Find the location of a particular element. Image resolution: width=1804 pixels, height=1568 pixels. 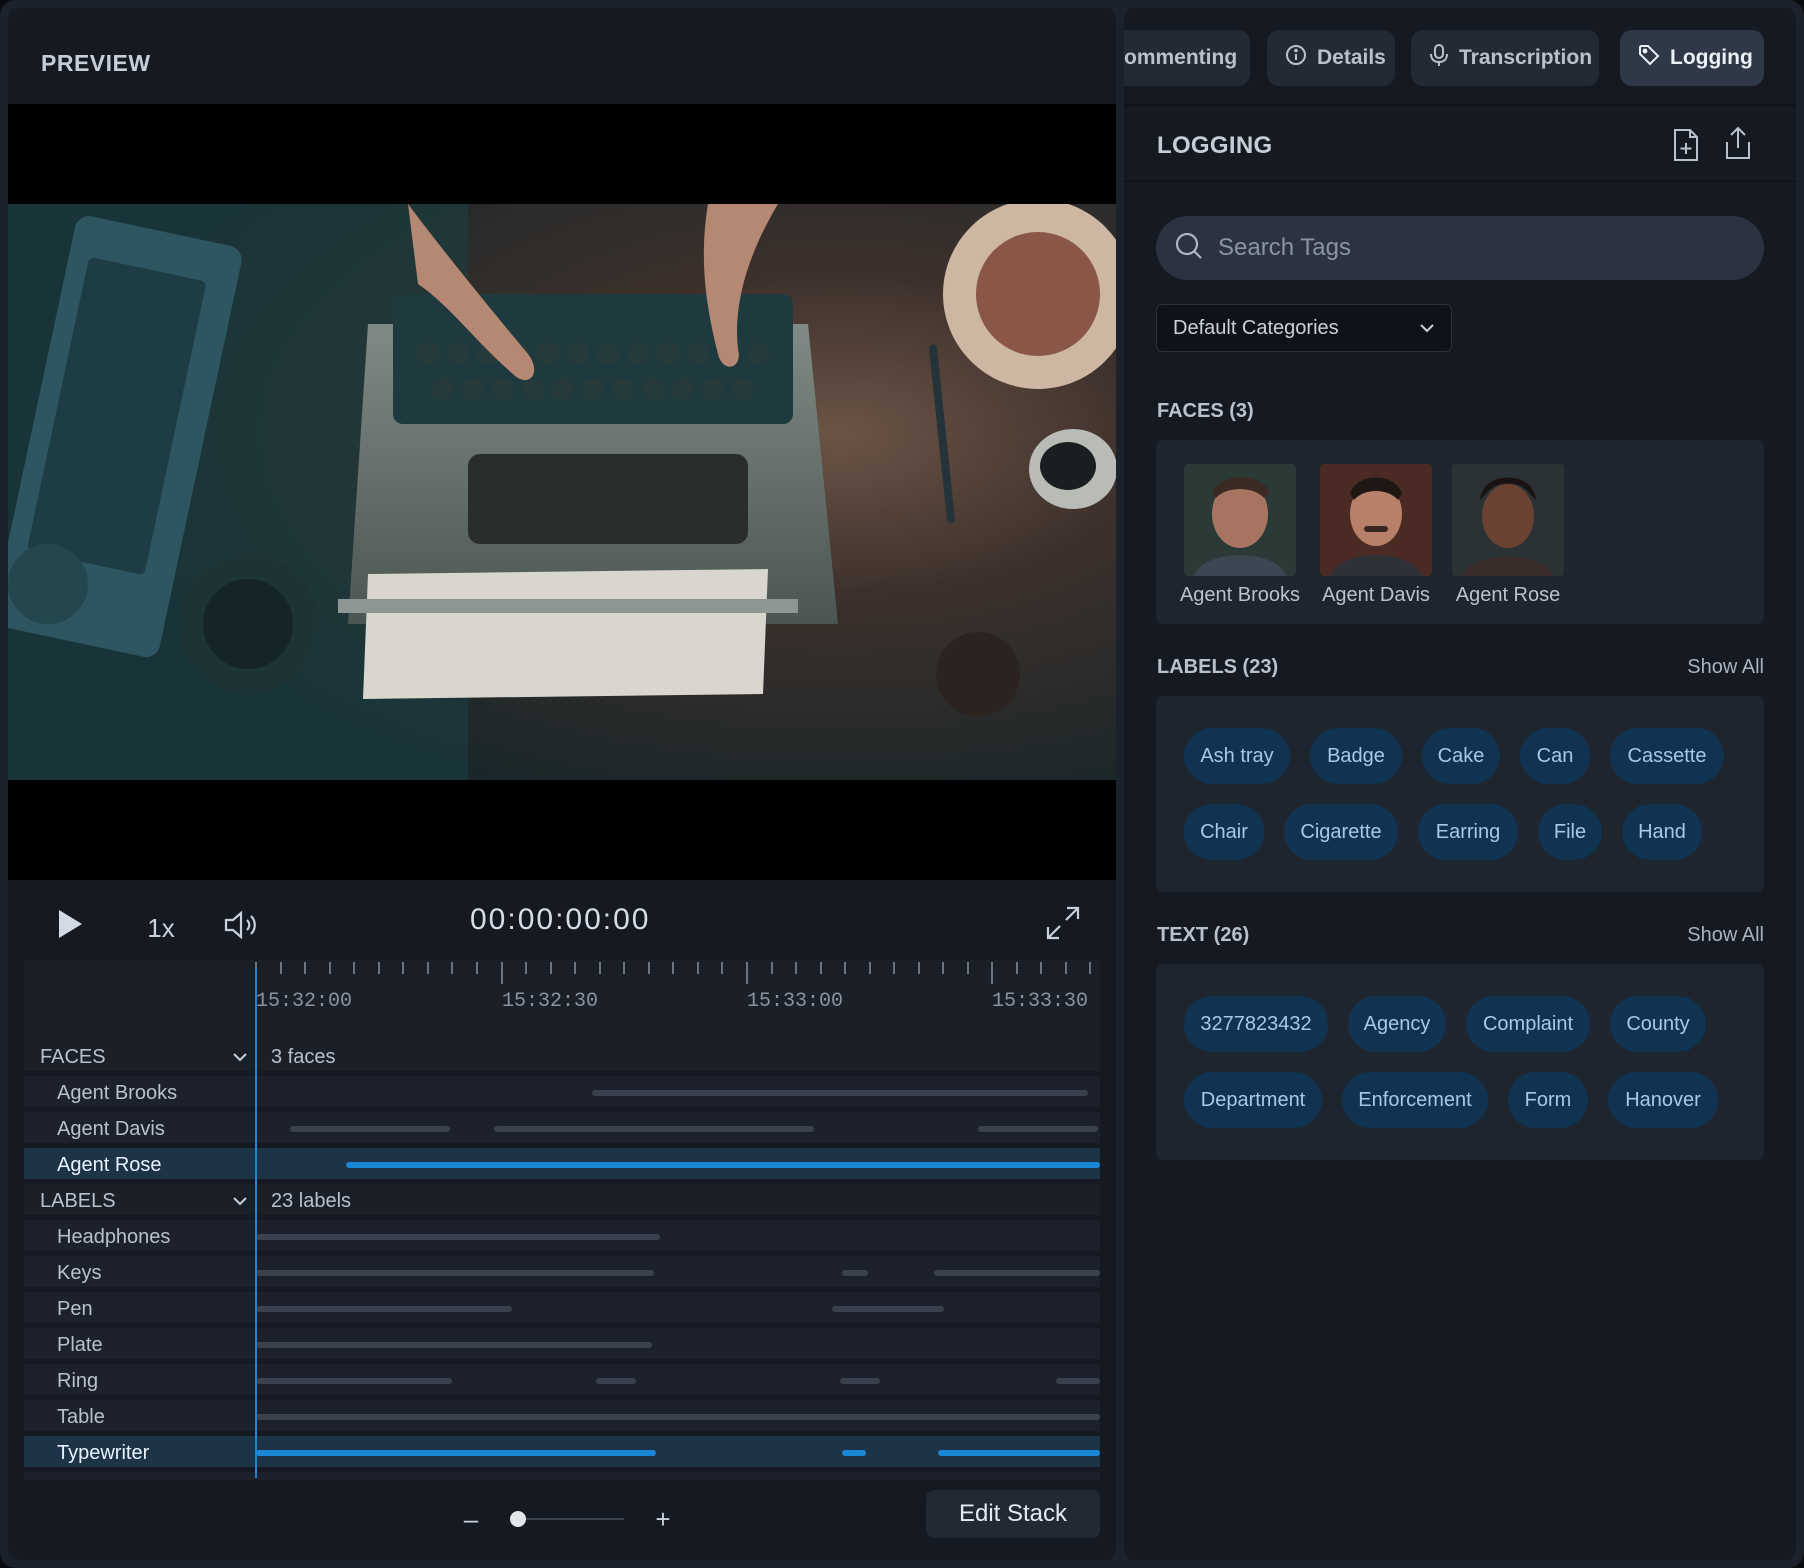

track-row-typewriter: Typewriter is located at coordinates (562, 1452).